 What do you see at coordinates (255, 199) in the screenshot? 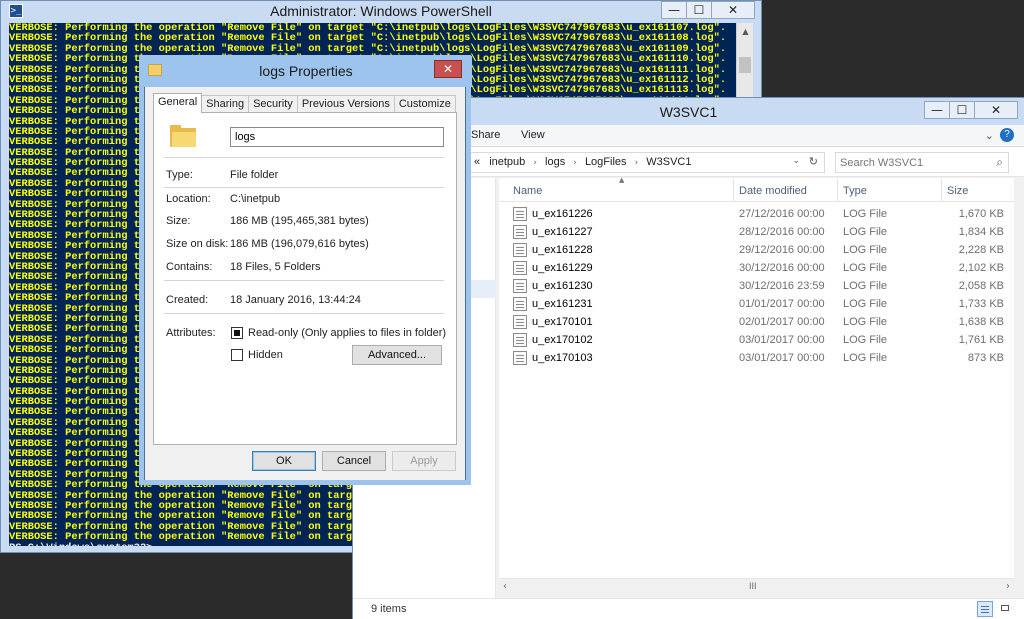
I see `location-value: C:\inetpub` at bounding box center [255, 199].